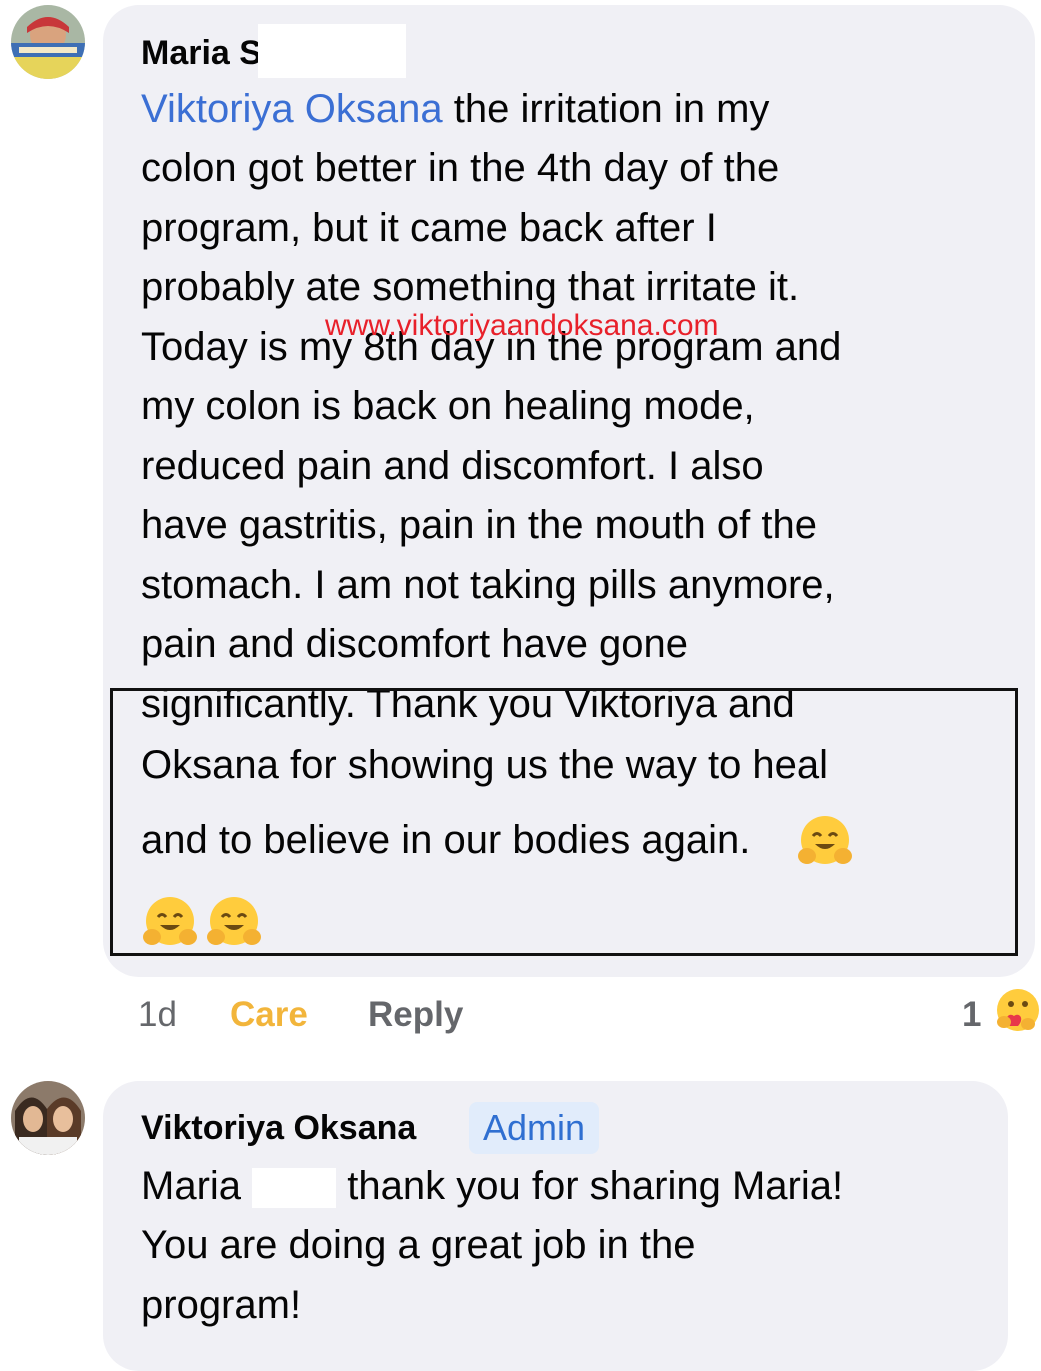 This screenshot has height=1371, width=1041. I want to click on comment-line: You are doing a great job in the, so click(418, 1245).